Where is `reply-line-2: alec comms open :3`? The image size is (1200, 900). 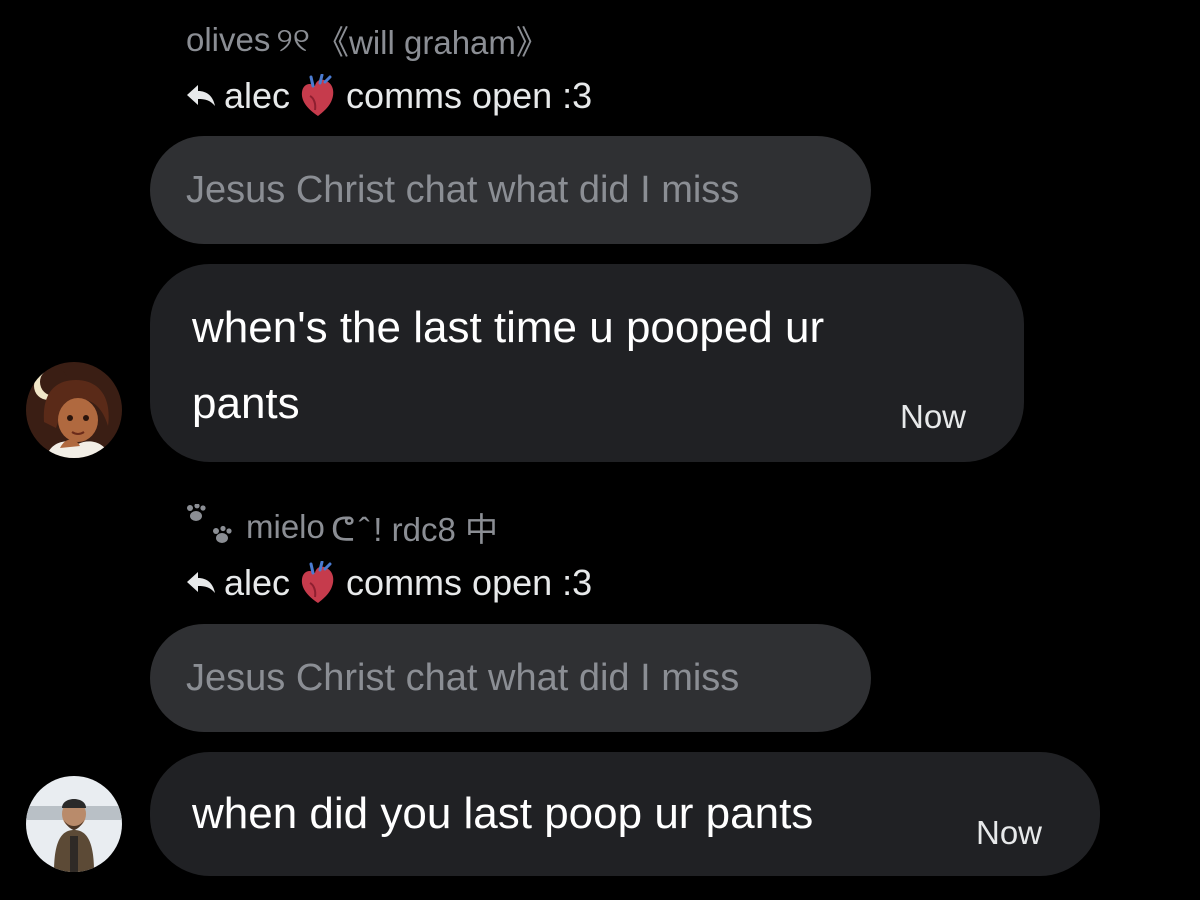 reply-line-2: alec comms open :3 is located at coordinates (389, 583).